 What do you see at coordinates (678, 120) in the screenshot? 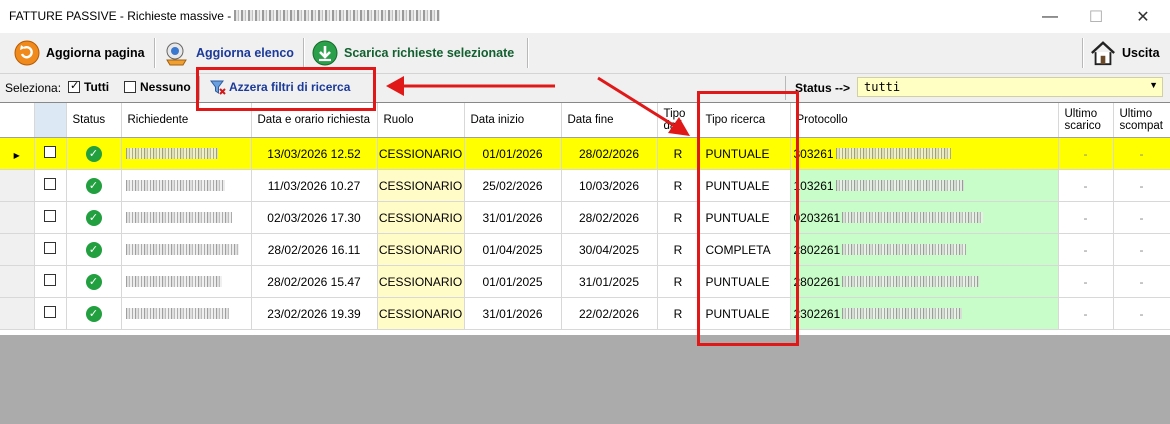
I see `col-tipo-dati: Tipo dati` at bounding box center [678, 120].